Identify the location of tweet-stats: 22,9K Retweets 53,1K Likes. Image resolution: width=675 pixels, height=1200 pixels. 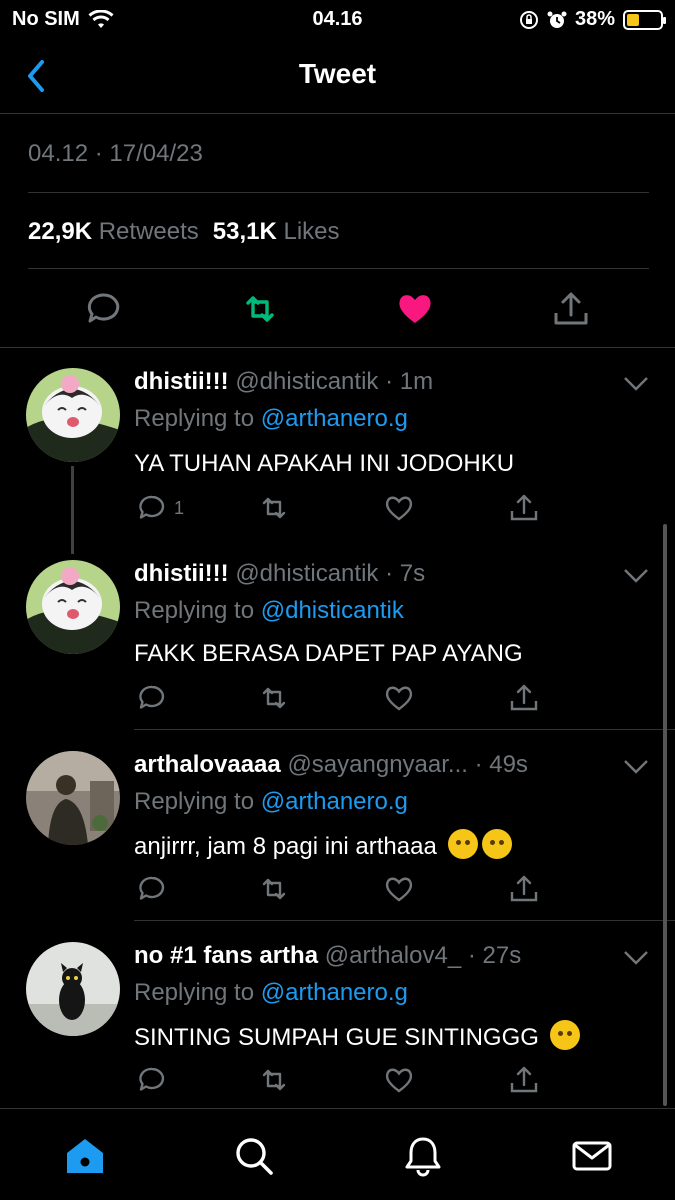
(184, 232).